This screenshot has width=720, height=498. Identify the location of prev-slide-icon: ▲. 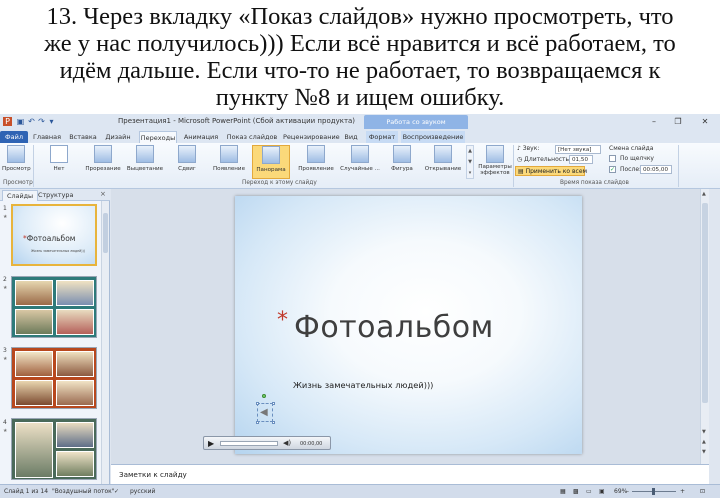
(704, 442).